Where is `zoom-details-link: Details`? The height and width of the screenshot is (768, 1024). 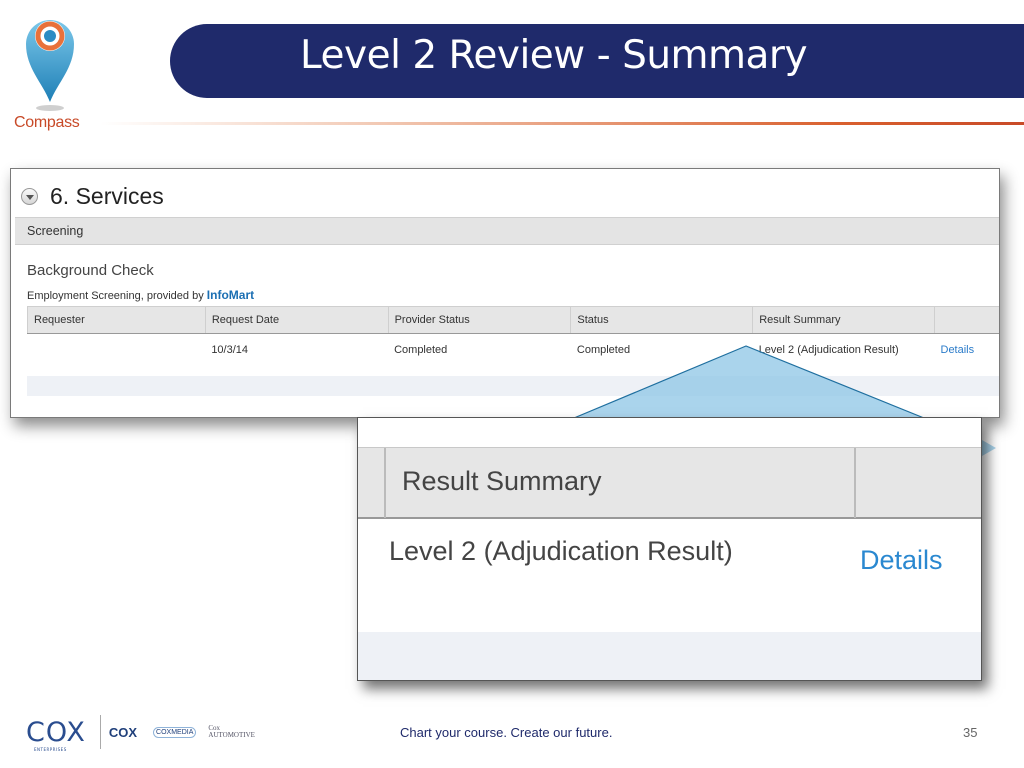
zoom-details-link: Details is located at coordinates (901, 560).